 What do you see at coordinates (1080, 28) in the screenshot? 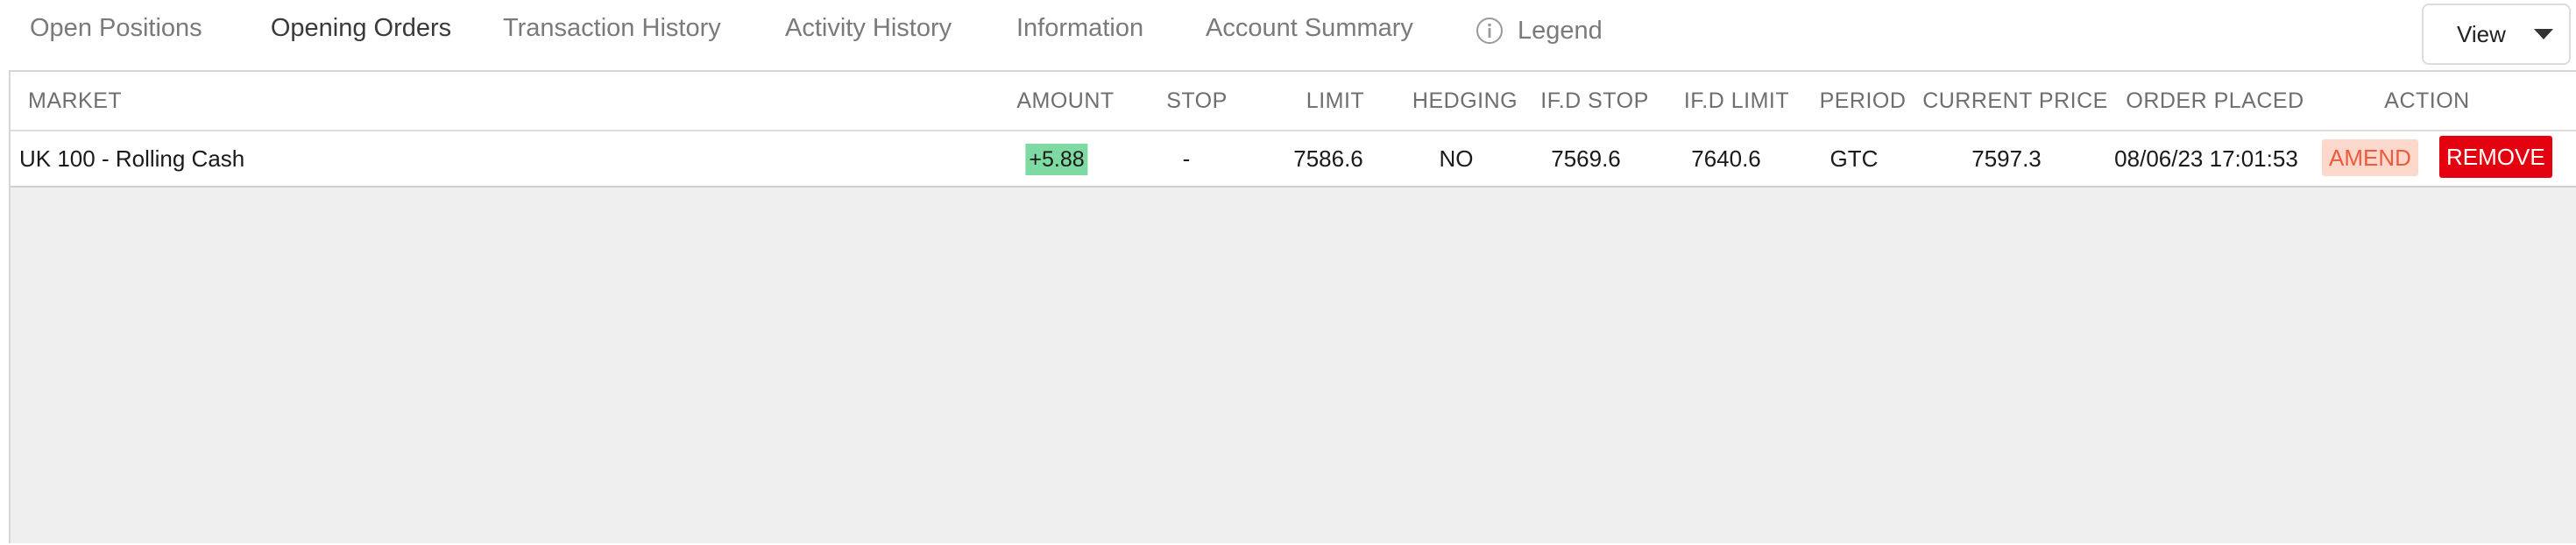
I see `tab-label: Information` at bounding box center [1080, 28].